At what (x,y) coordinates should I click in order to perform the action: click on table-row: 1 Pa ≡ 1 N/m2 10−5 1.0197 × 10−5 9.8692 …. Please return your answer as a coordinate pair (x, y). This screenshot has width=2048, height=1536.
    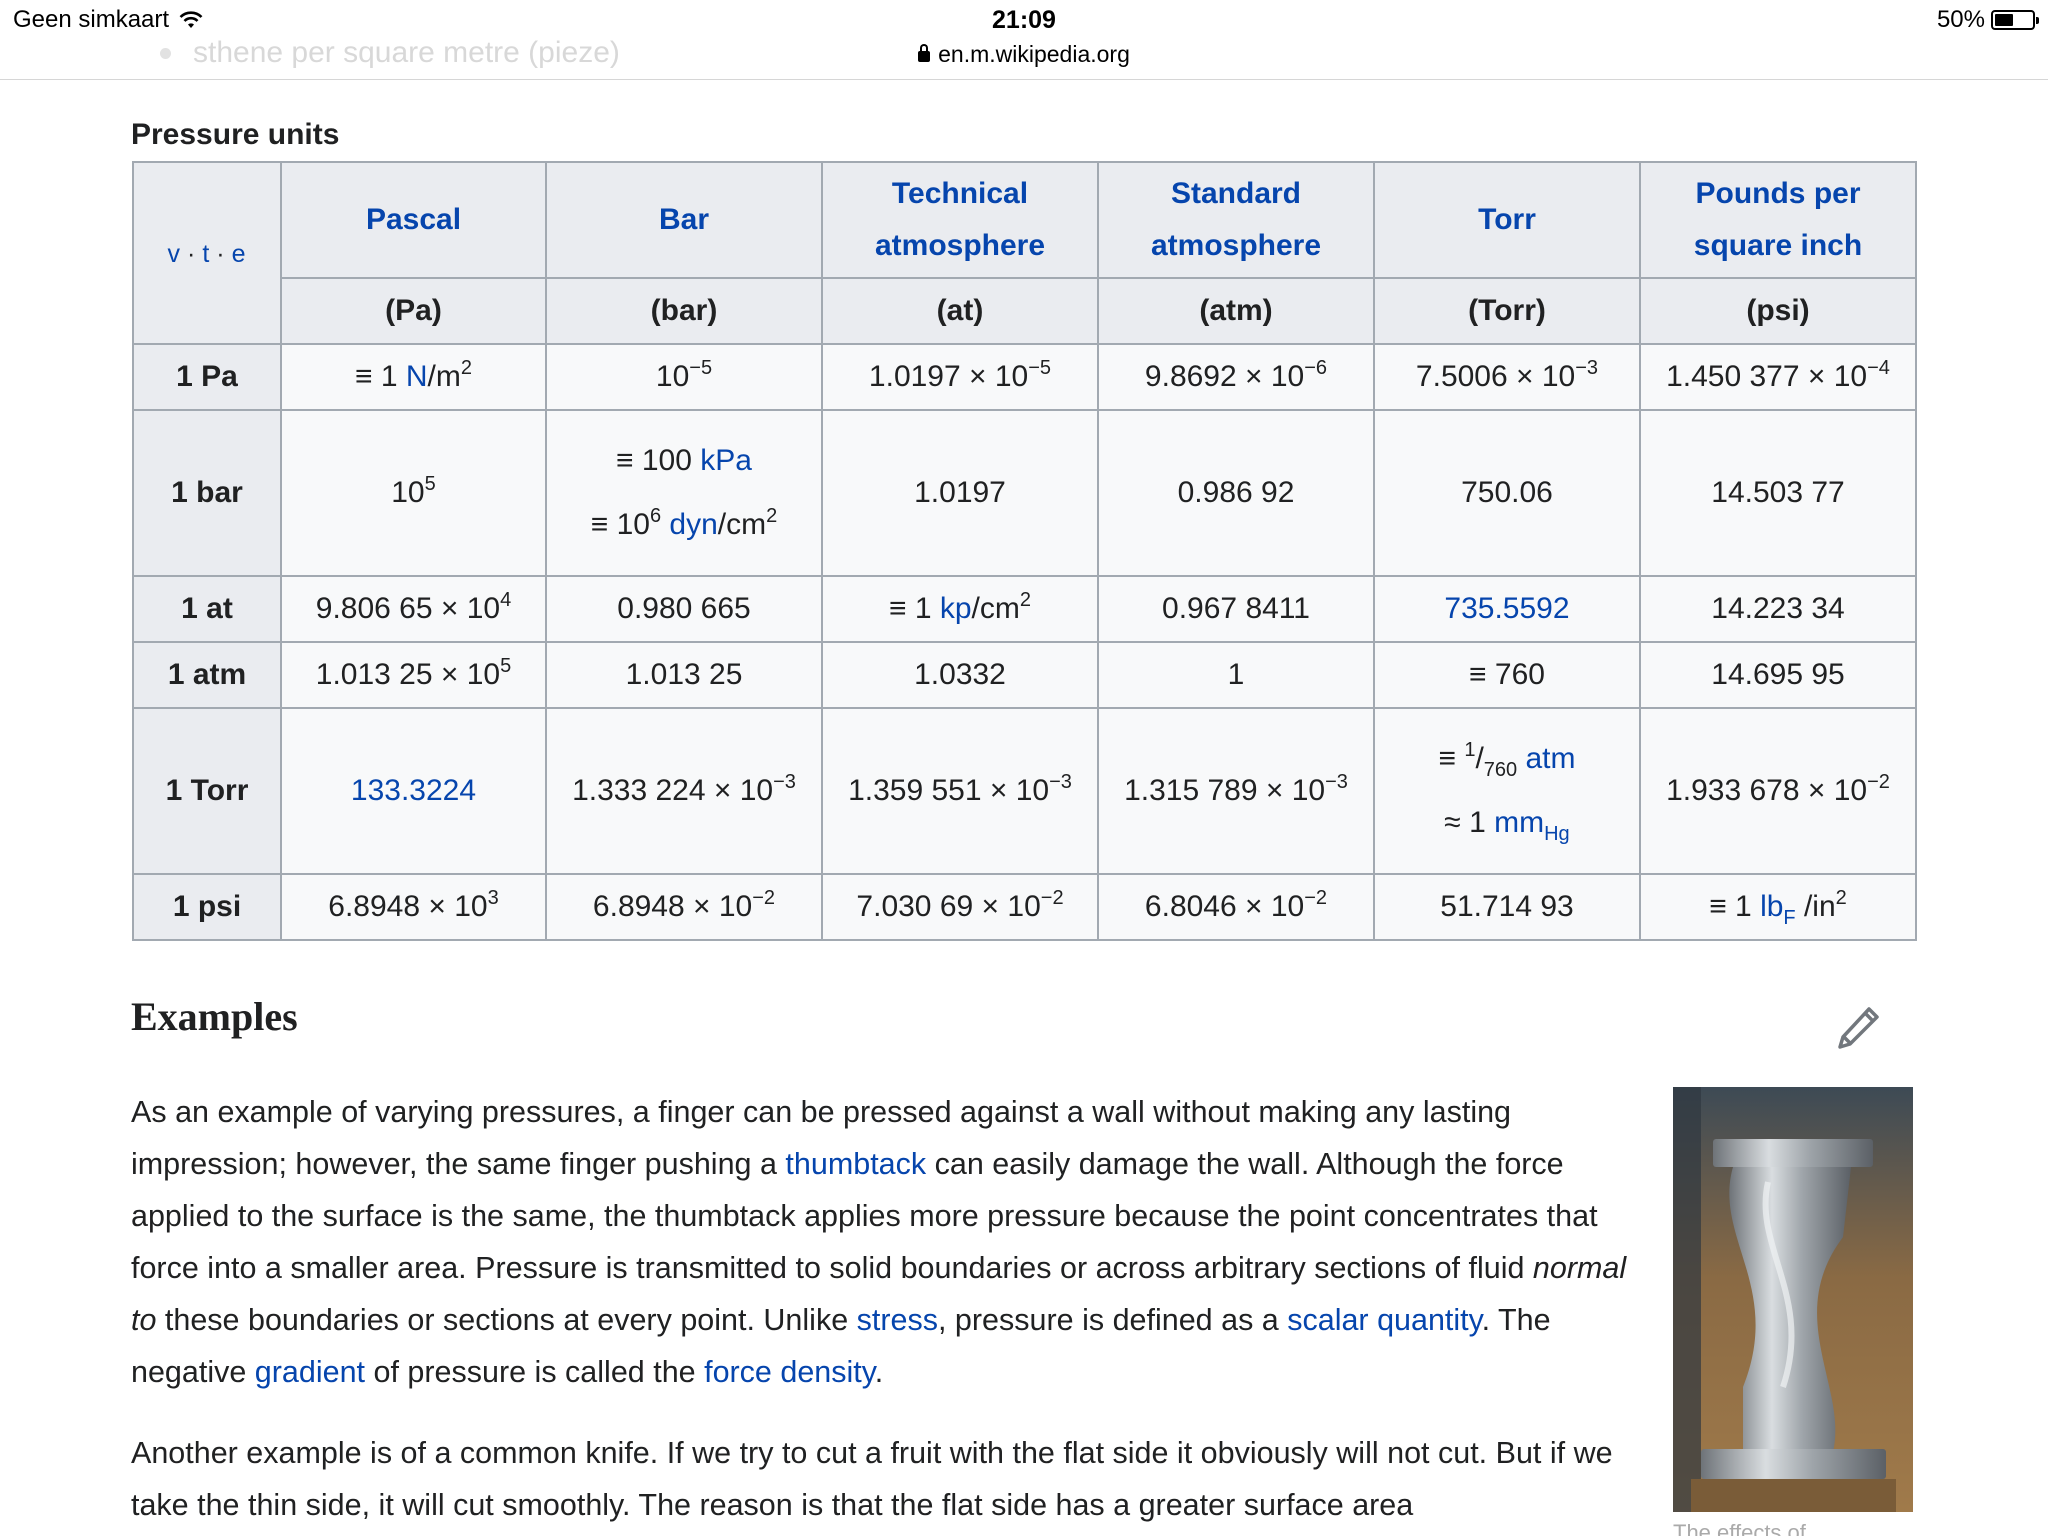
    Looking at the image, I should click on (1024, 377).